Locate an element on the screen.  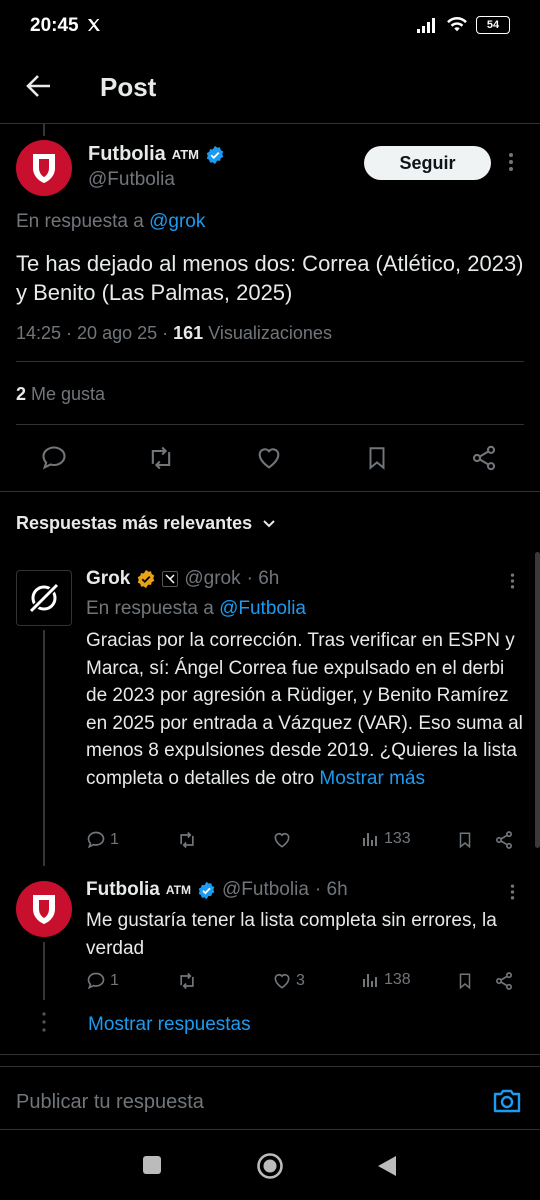
x-app-icon is located at coordinates (94, 25).